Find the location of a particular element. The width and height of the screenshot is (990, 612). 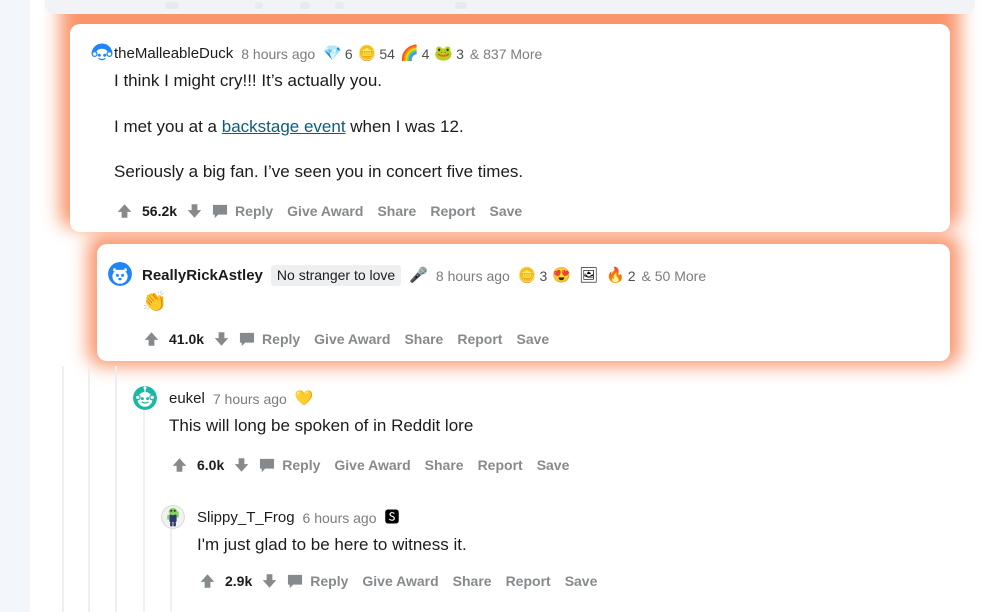

award-item: 💛 is located at coordinates (306, 398).